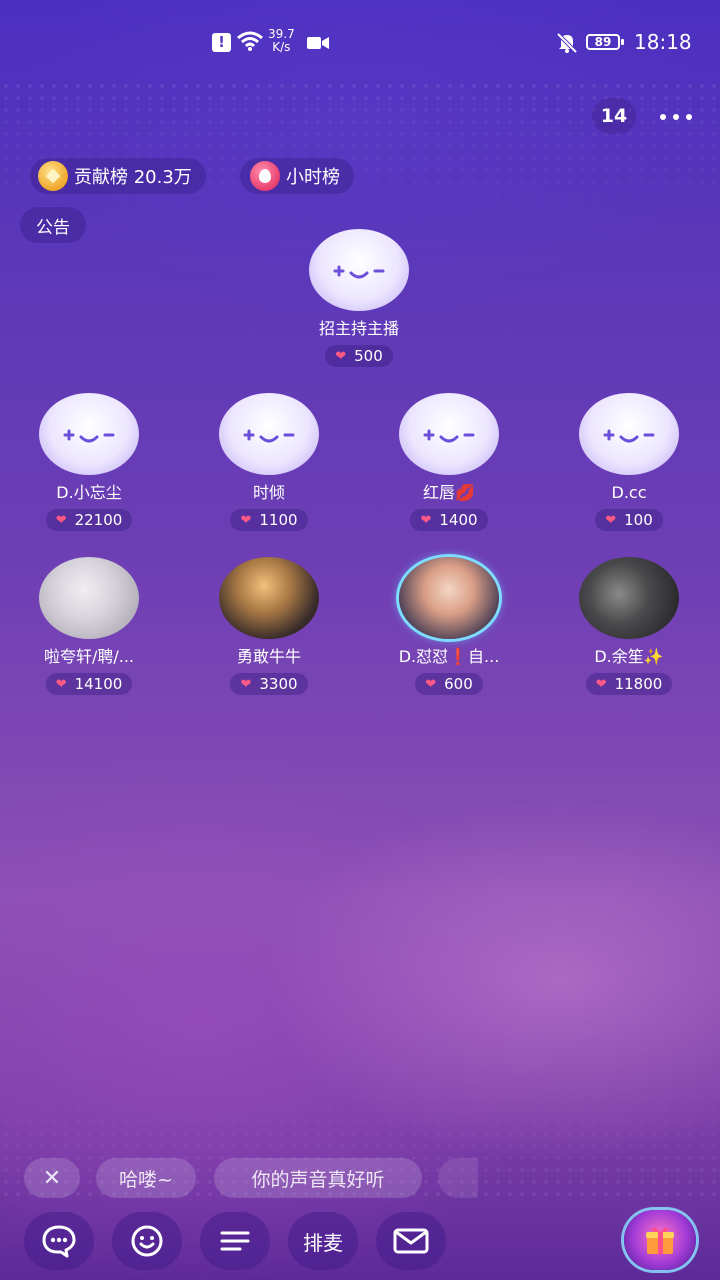 Image resolution: width=720 pixels, height=1280 pixels. I want to click on mail-button, so click(411, 1241).